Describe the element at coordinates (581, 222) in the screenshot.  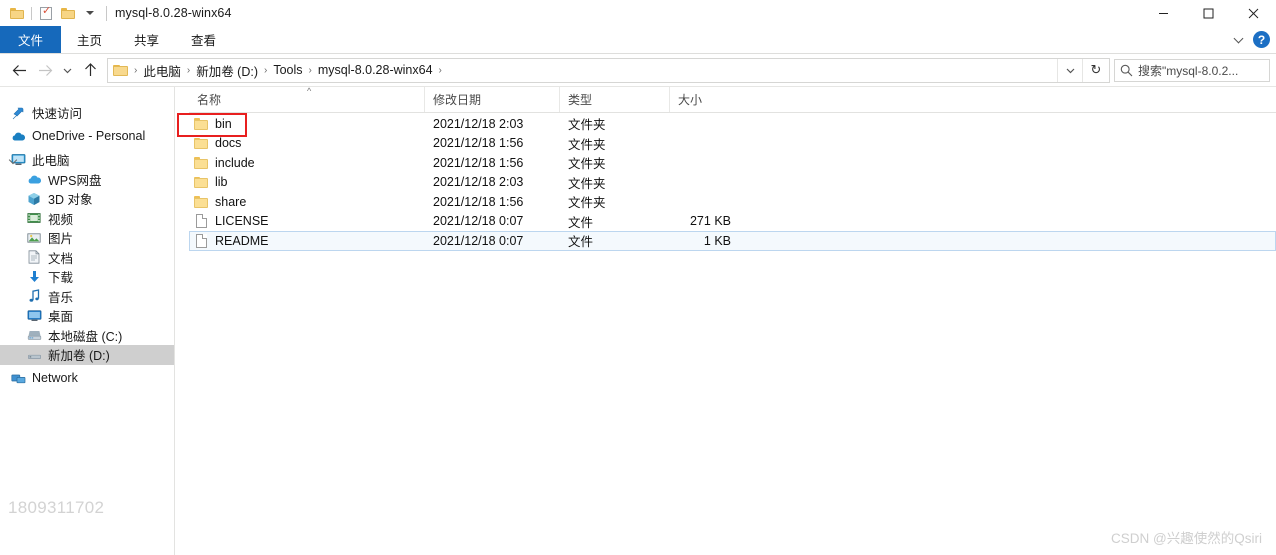
I see `file-type: 文件` at that location.